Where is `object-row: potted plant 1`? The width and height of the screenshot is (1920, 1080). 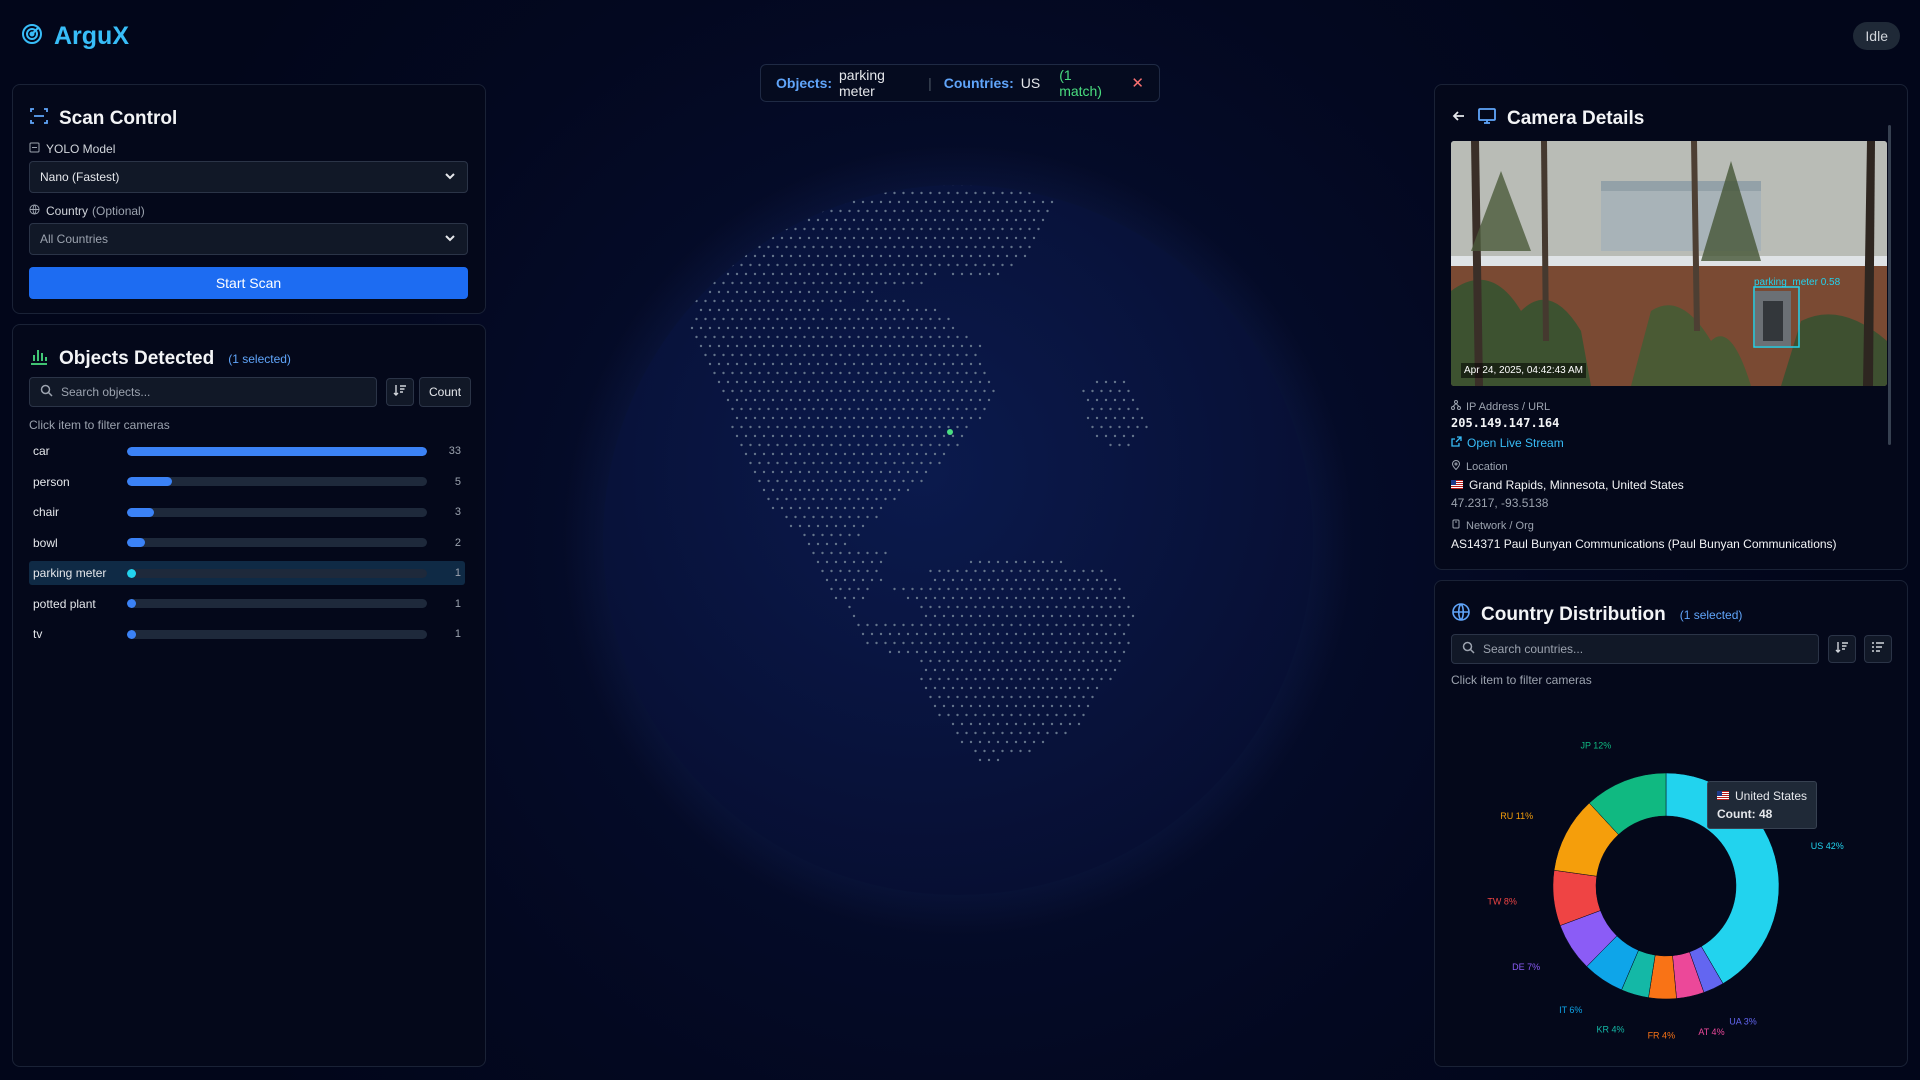 object-row: potted plant 1 is located at coordinates (247, 604).